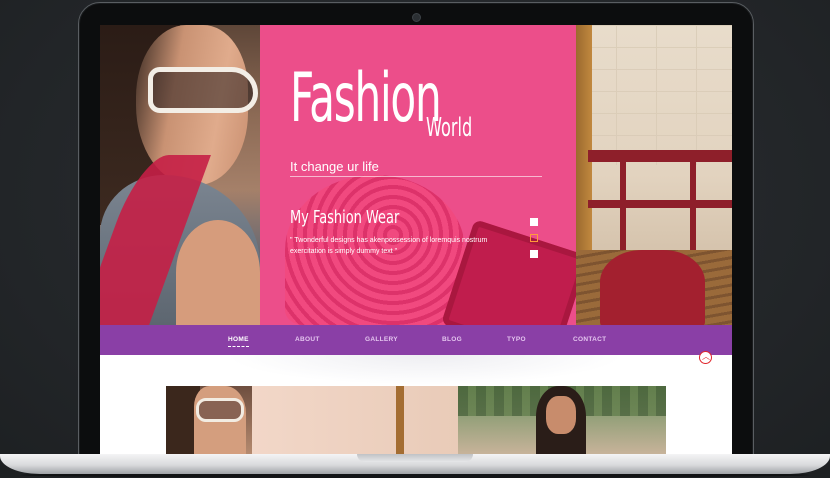  Describe the element at coordinates (416, 168) in the screenshot. I see `tagline: It change ur life` at that location.